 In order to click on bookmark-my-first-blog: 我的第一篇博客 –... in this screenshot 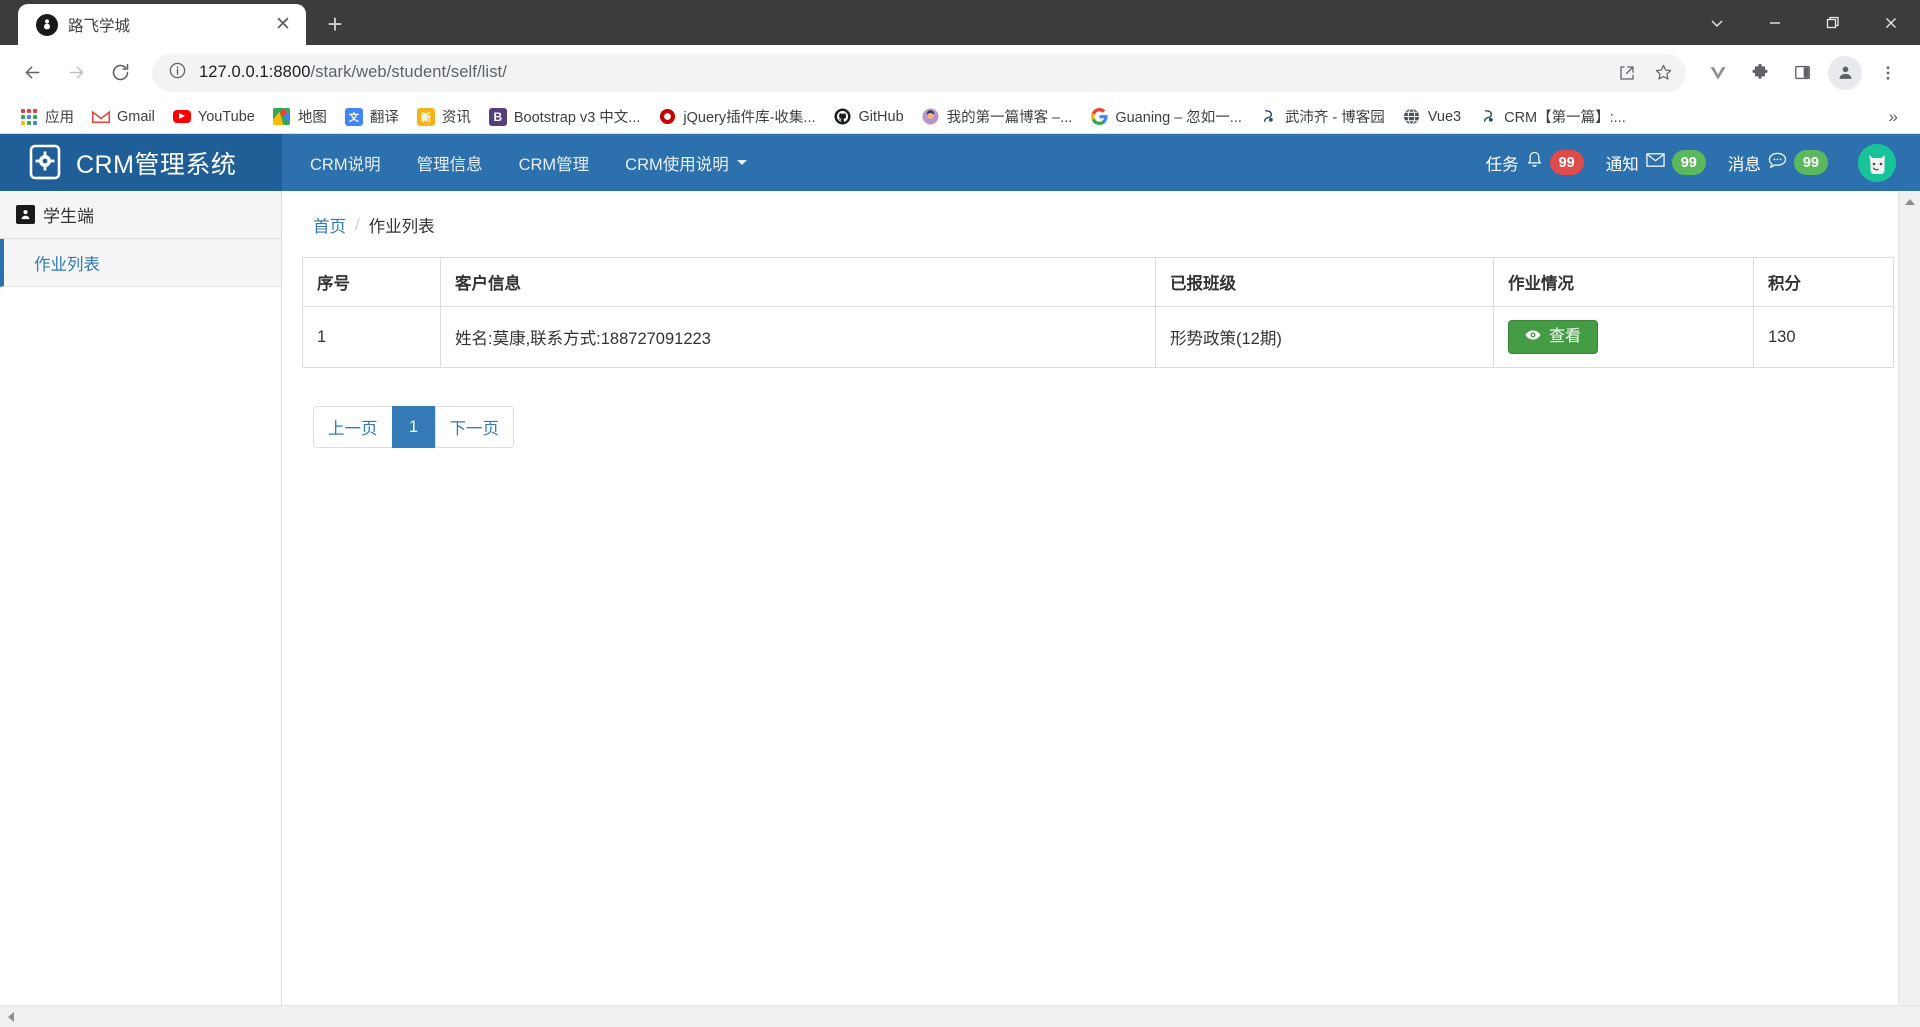, I will do `click(997, 116)`.